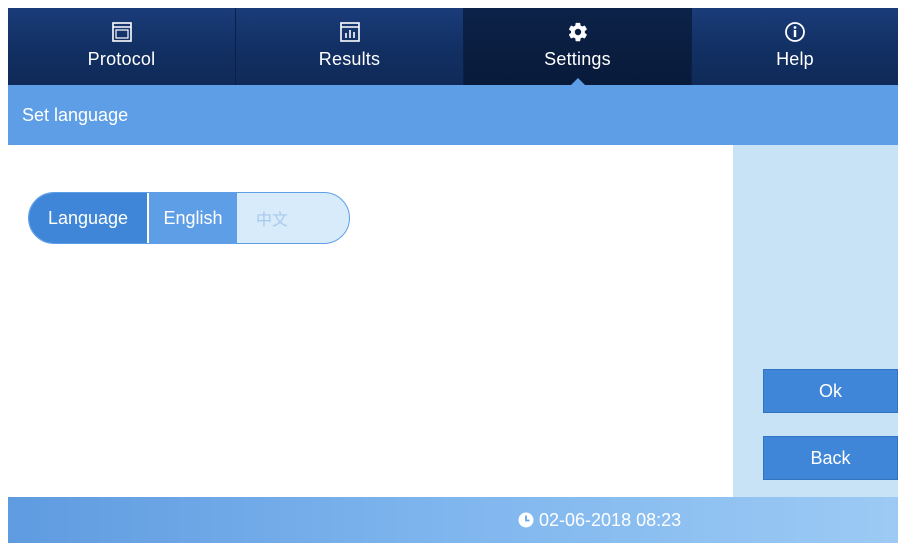 The image size is (907, 543). I want to click on status-bar: 02-06-2018 08:23, so click(453, 520).